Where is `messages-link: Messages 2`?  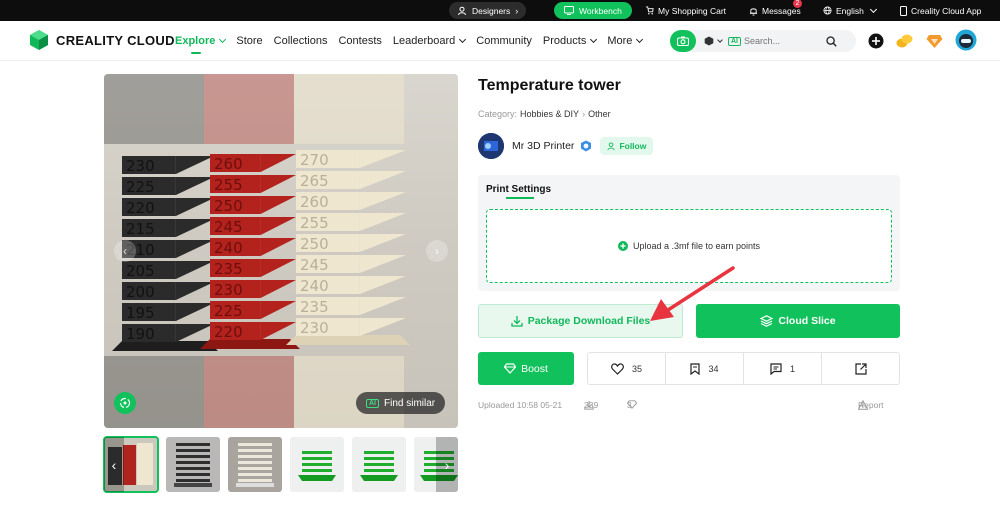
messages-link: Messages 2 is located at coordinates (775, 10).